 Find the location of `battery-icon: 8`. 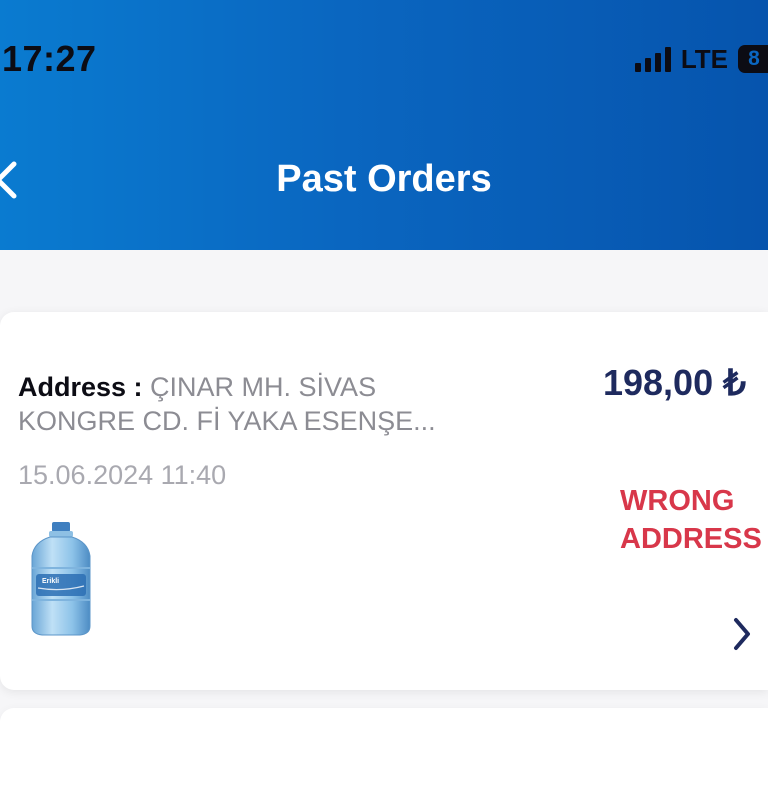

battery-icon: 8 is located at coordinates (753, 59).